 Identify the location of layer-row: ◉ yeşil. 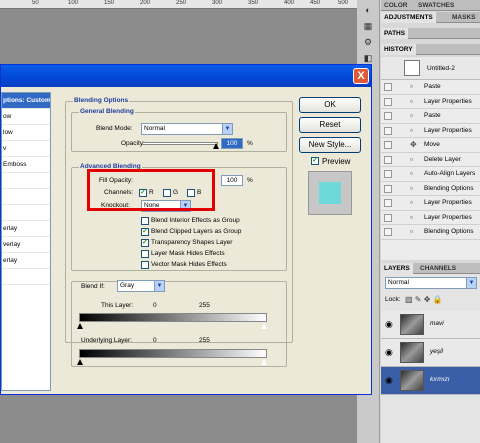
(430, 353).